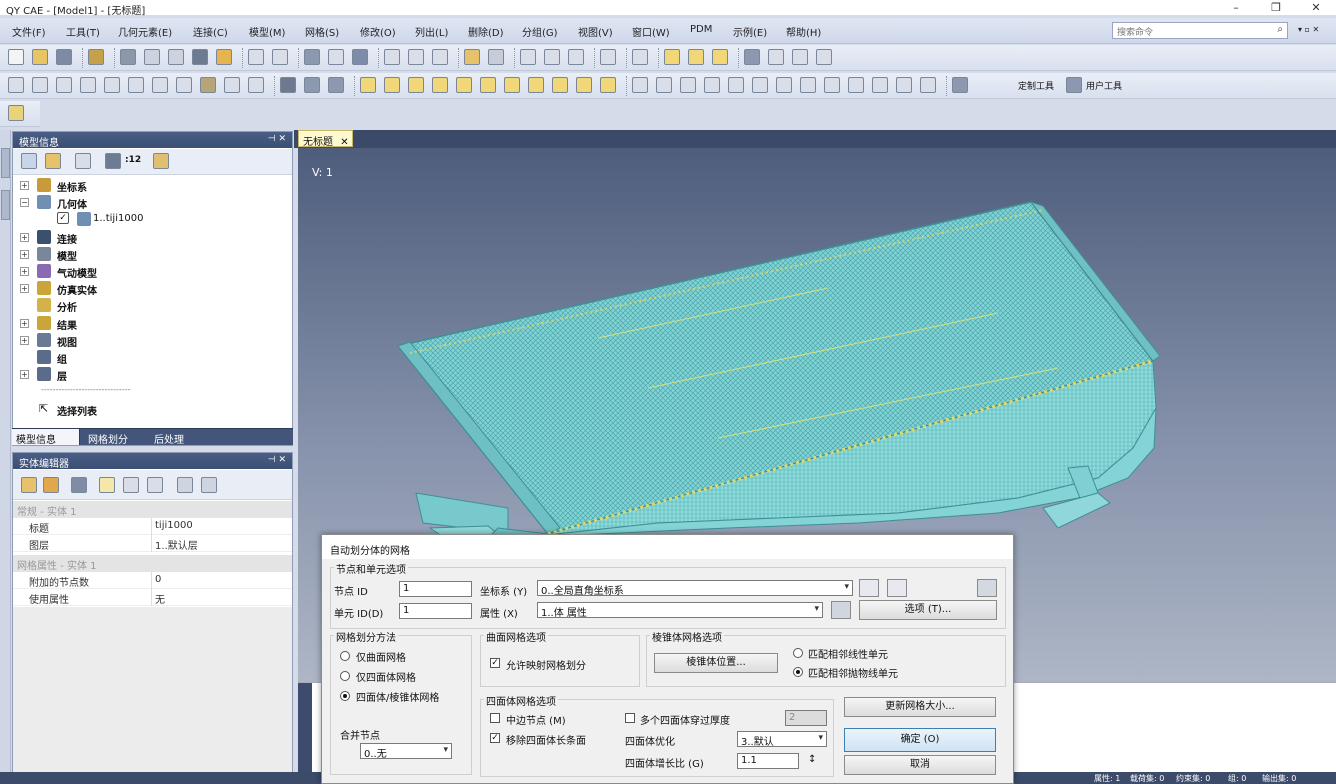 This screenshot has width=1336, height=784. What do you see at coordinates (152, 185) in the screenshot?
I see `tree-item: + 坐标系` at bounding box center [152, 185].